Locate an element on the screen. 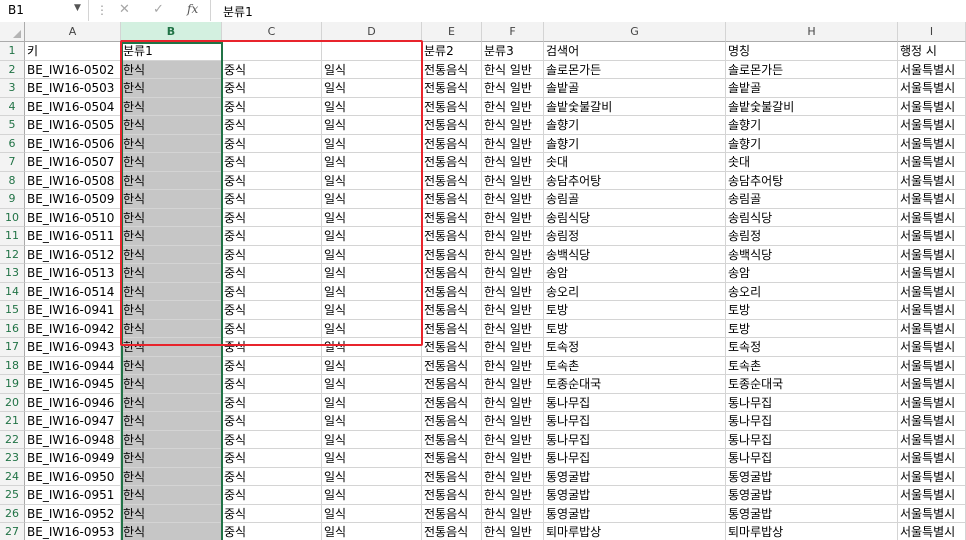  row-header: 12 is located at coordinates (12, 254).